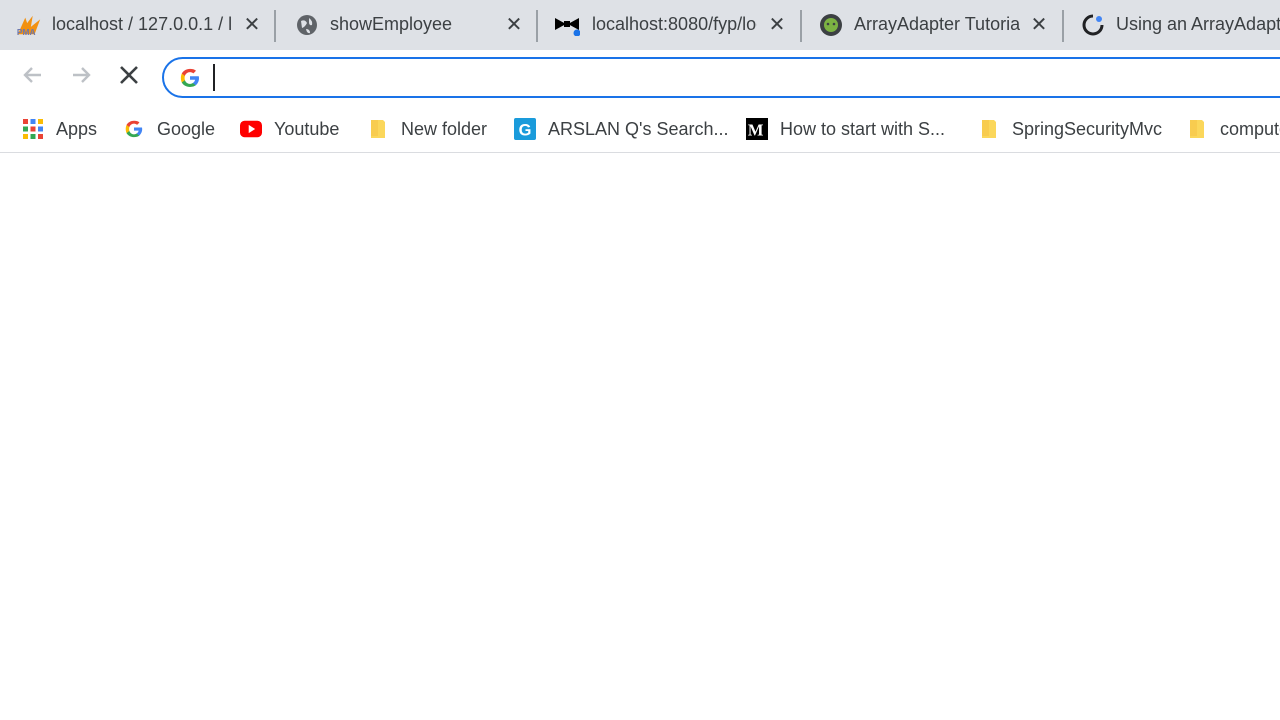 The height and width of the screenshot is (720, 1280). I want to click on tab-title: showEmployee, so click(391, 24).